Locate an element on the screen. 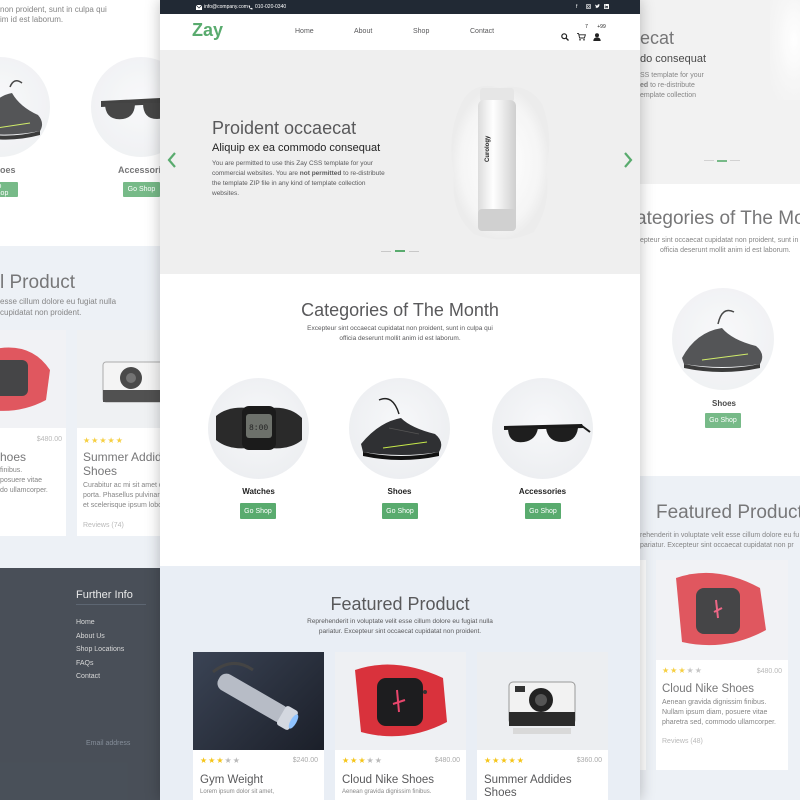  product-brand-label: Curology is located at coordinates (488, 148).